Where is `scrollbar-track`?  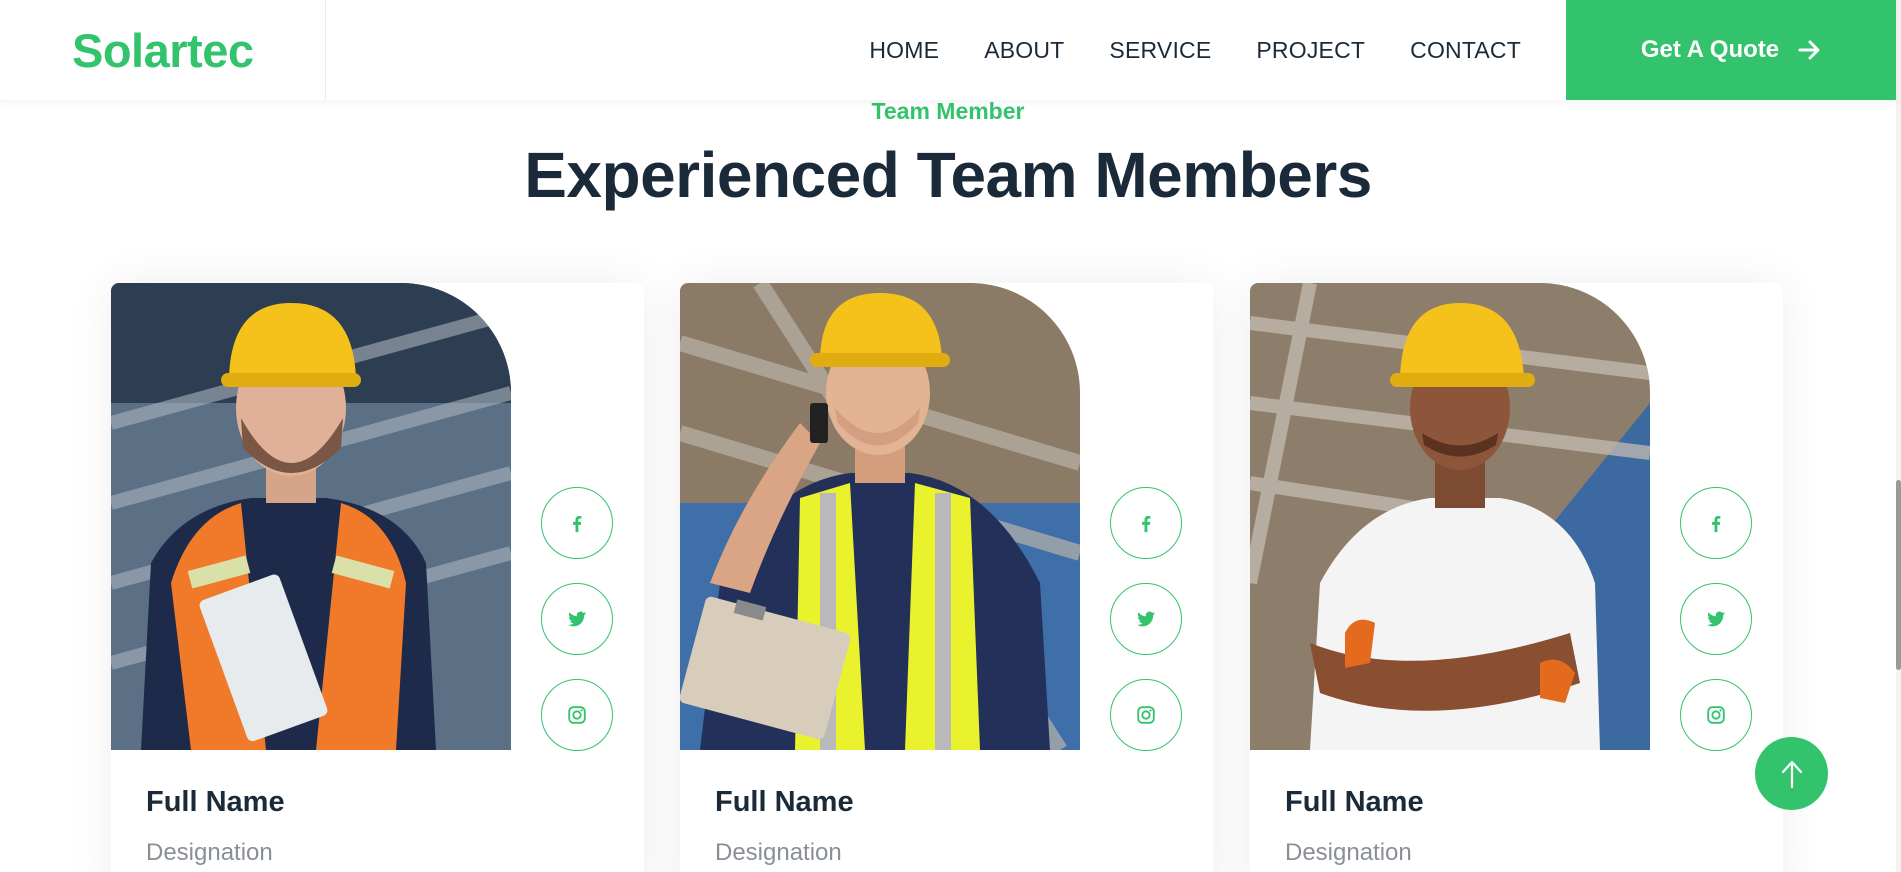
scrollbar-track is located at coordinates (1898, 436).